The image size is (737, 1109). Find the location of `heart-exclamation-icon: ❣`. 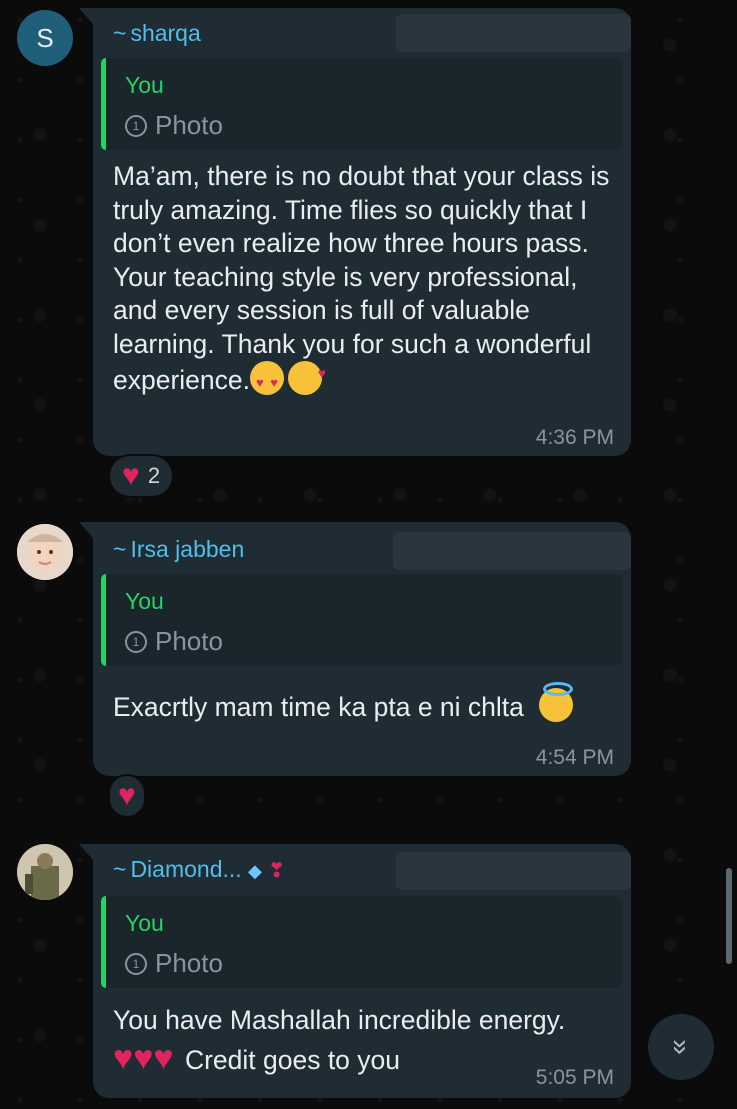

heart-exclamation-icon: ❣ is located at coordinates (277, 871).